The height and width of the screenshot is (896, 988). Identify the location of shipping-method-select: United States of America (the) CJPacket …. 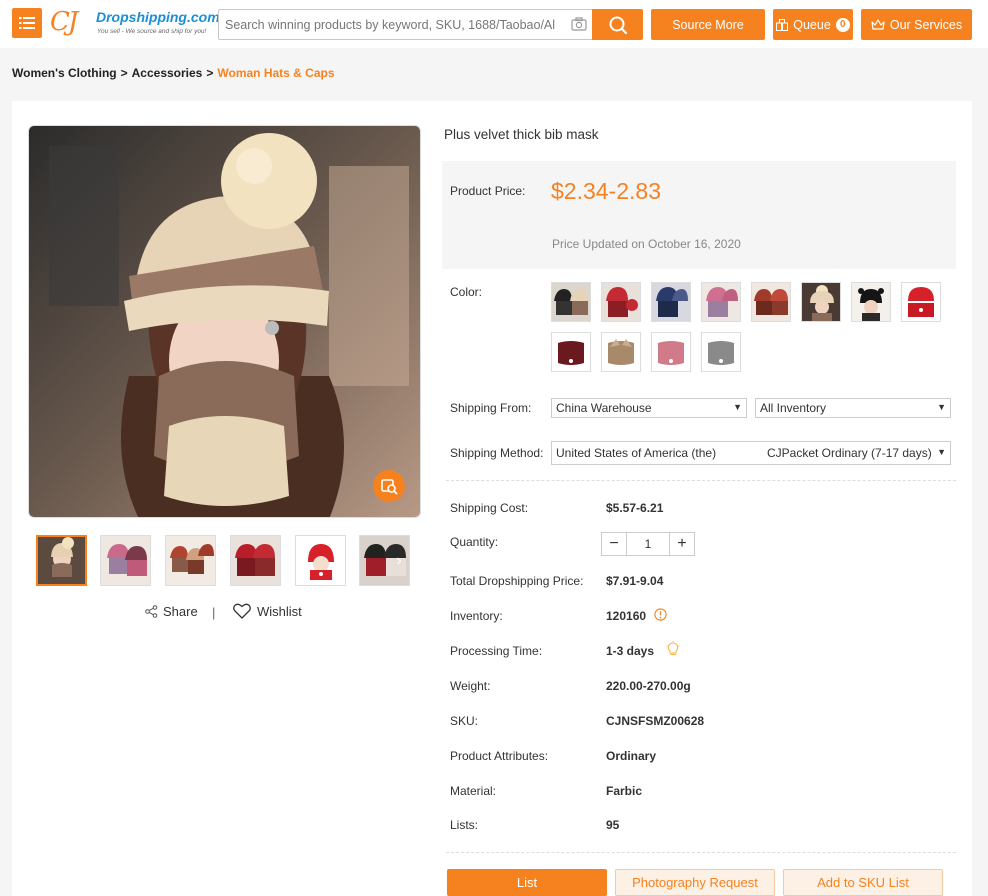
(751, 453).